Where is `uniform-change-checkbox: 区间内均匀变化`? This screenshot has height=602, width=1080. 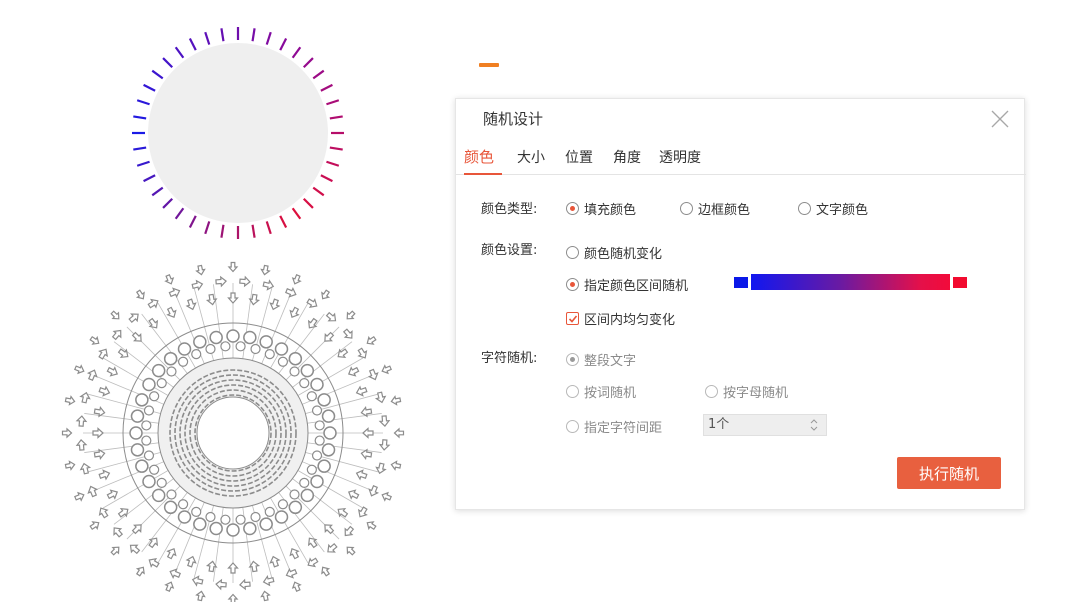
uniform-change-checkbox: 区间内均匀变化 is located at coordinates (620, 318).